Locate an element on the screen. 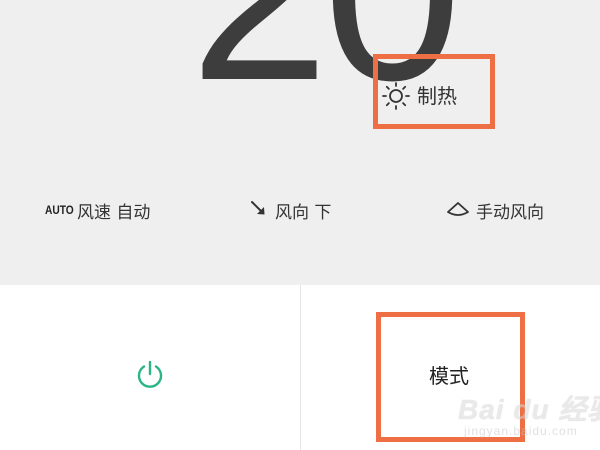 The width and height of the screenshot is (600, 450). fan-speed-label: 风速 自动 is located at coordinates (114, 212).